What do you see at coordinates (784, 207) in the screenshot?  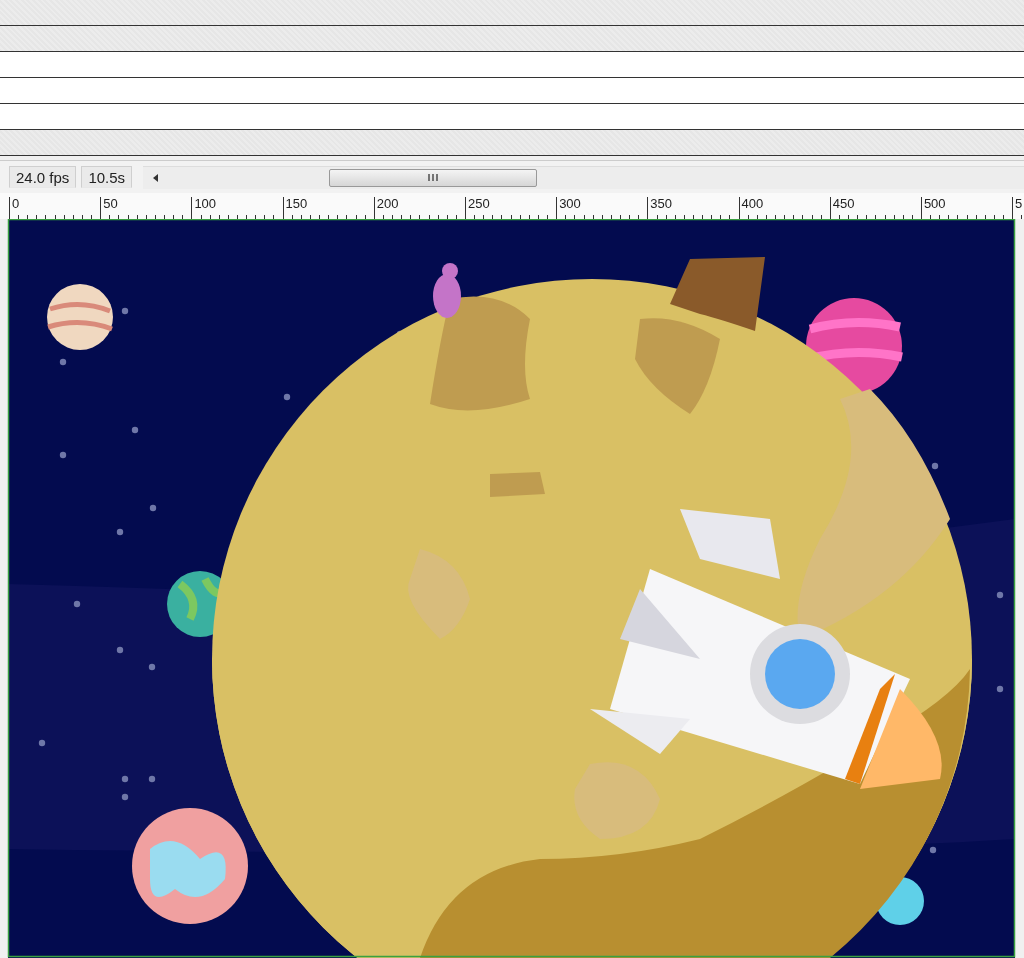 I see `ruler-label: 400` at bounding box center [784, 207].